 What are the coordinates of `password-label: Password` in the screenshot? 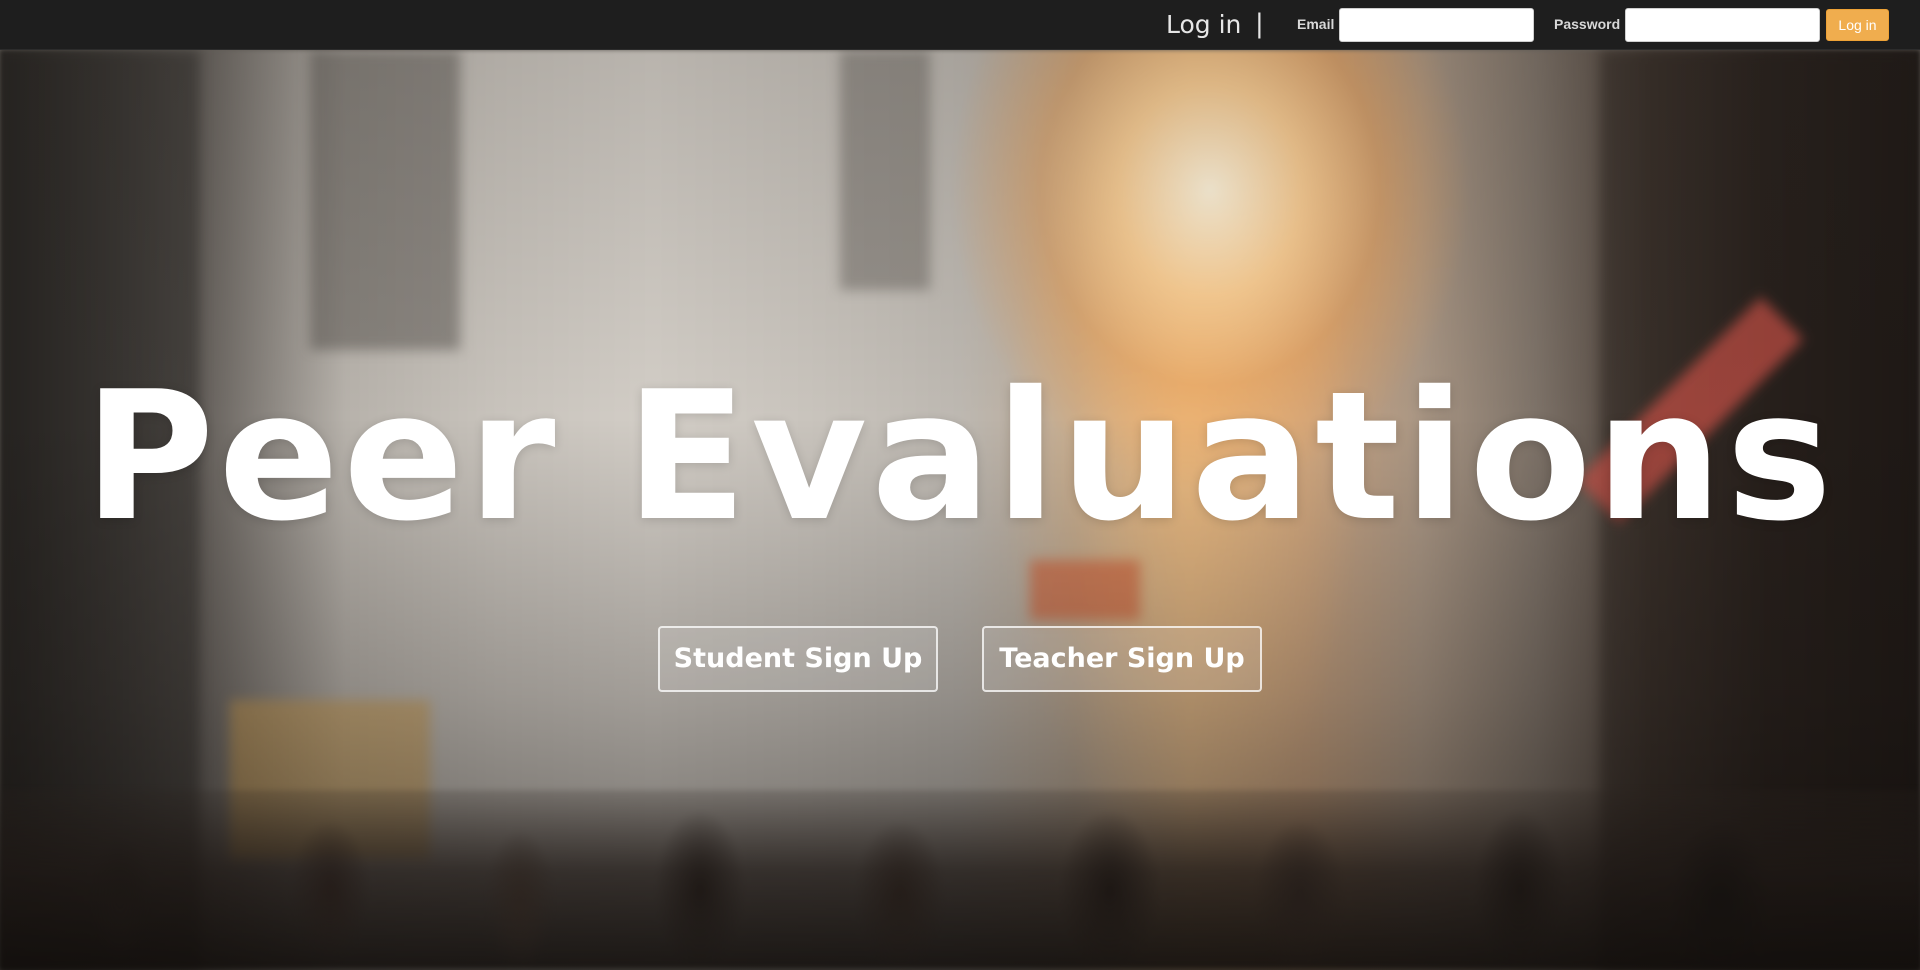 It's located at (1587, 24).